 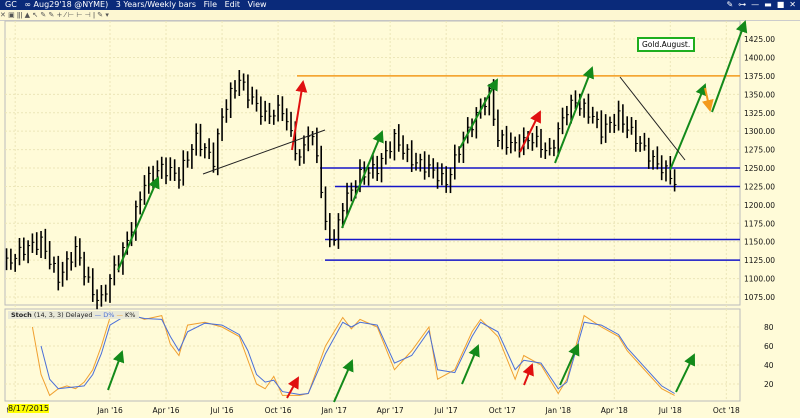 I want to click on stoch-tick-label: 80, so click(x=769, y=327).